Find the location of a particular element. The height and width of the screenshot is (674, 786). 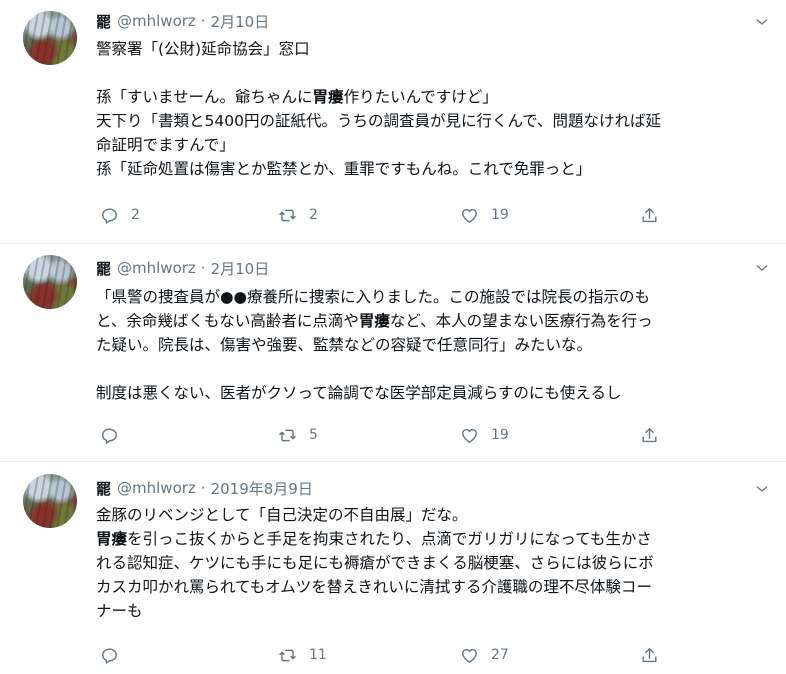

tweet-actions: 11 27 is located at coordinates (406, 655).